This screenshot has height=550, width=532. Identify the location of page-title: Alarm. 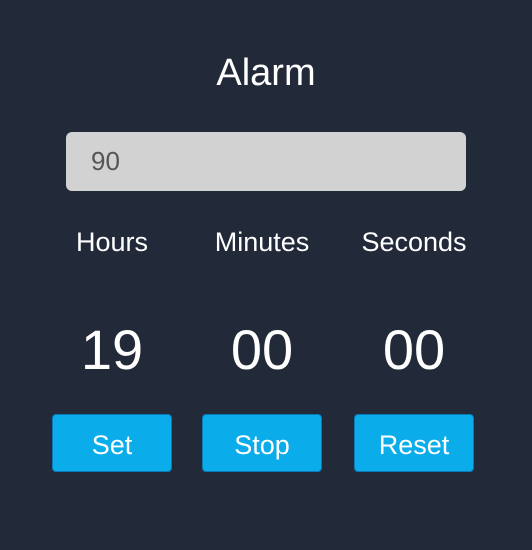
(266, 73).